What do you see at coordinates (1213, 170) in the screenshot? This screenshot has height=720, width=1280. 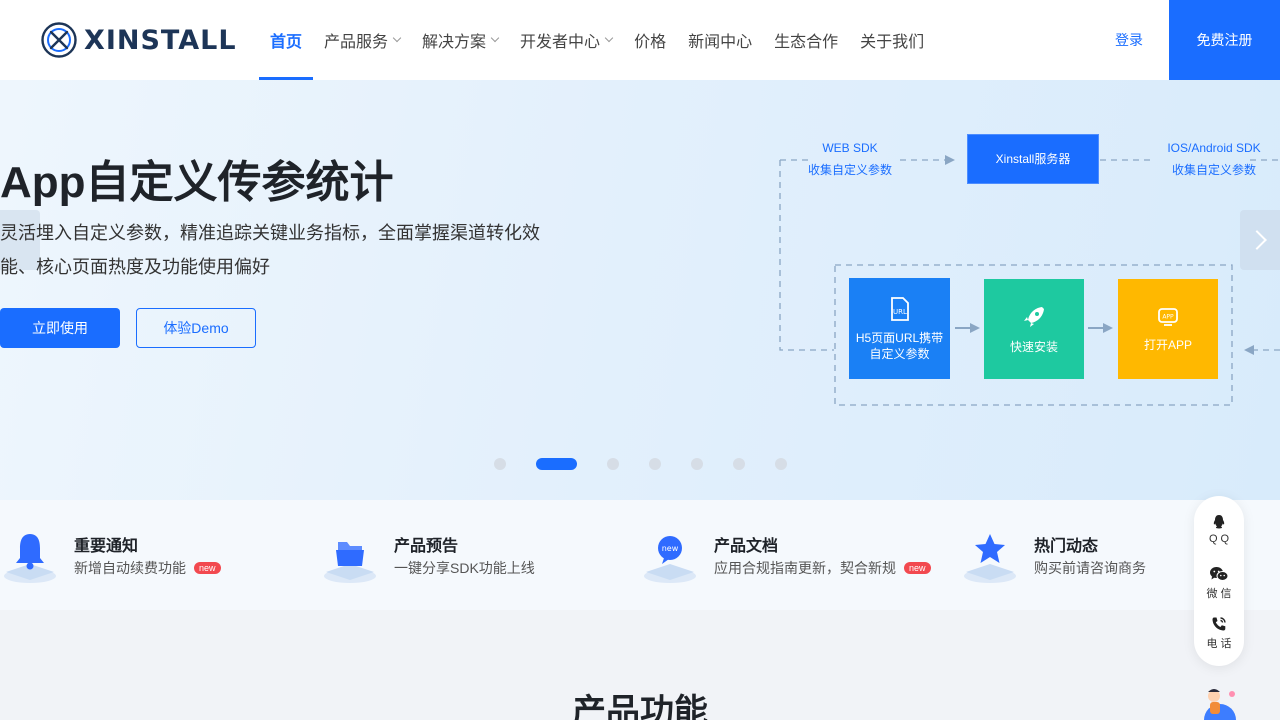 I see `native-sdk-subtitle: 收集自定义参数` at bounding box center [1213, 170].